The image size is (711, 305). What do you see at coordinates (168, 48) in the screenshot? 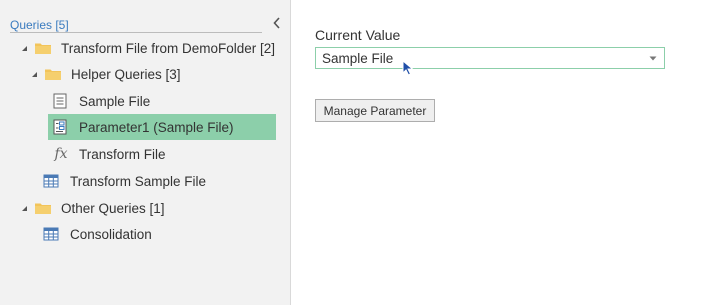
I see `tree-label: Transform File from DemoFolder [2]` at bounding box center [168, 48].